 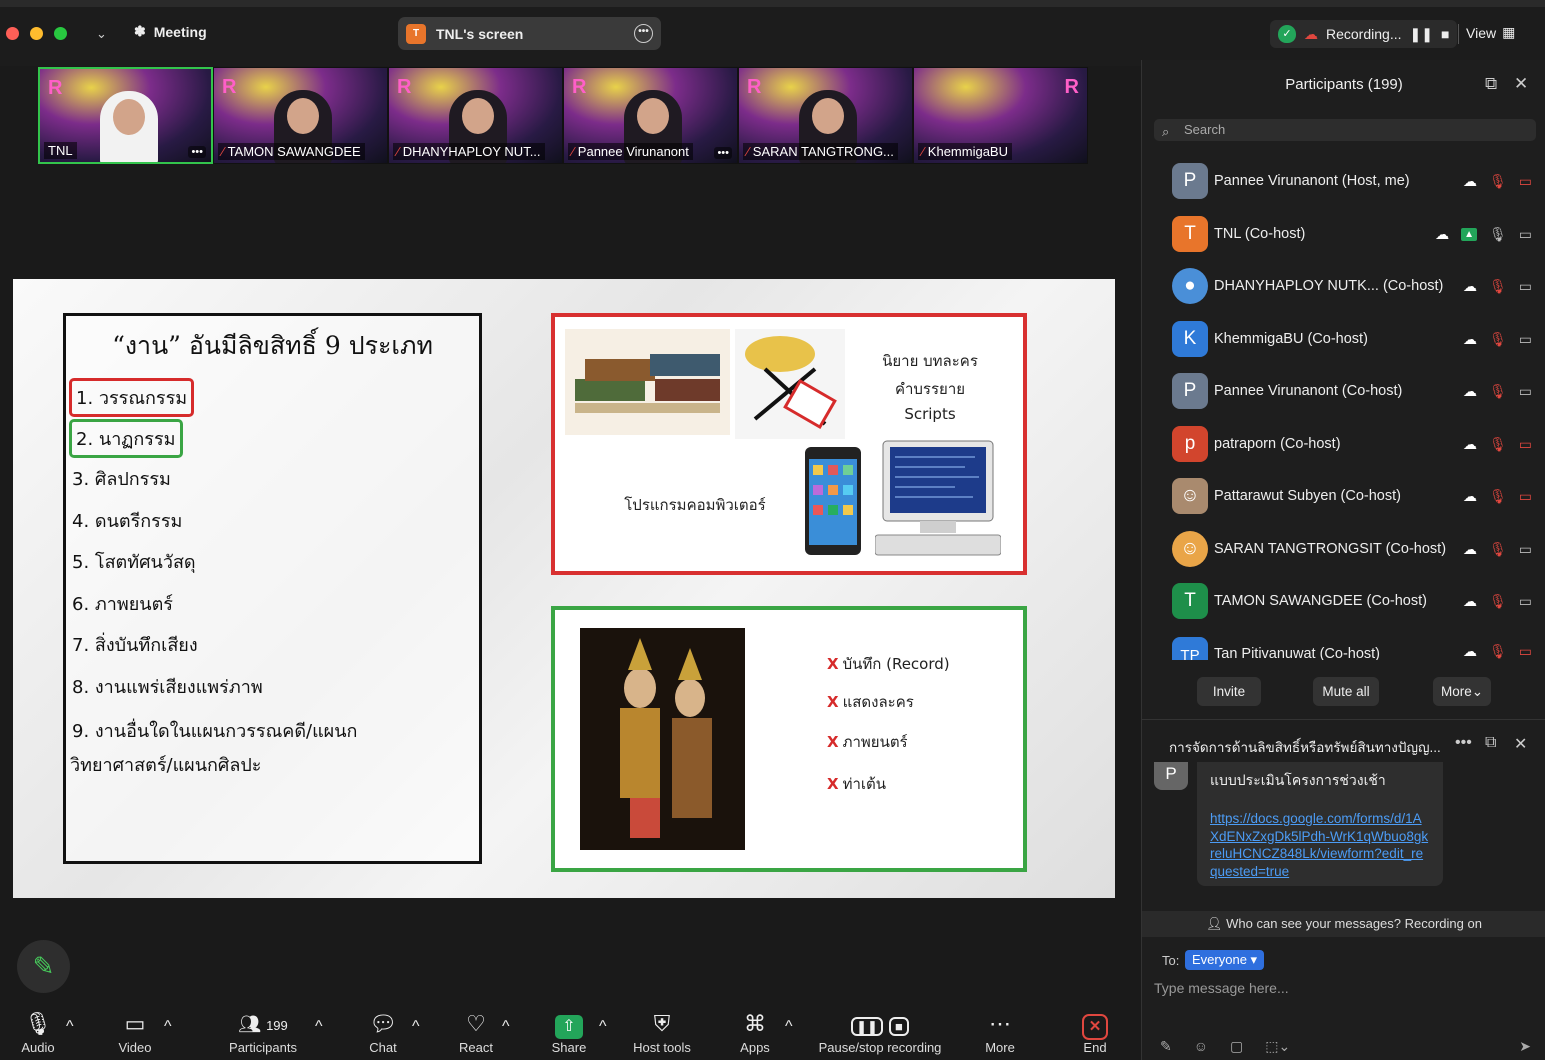 What do you see at coordinates (506, 1027) in the screenshot?
I see `react-options-caret: ^` at bounding box center [506, 1027].